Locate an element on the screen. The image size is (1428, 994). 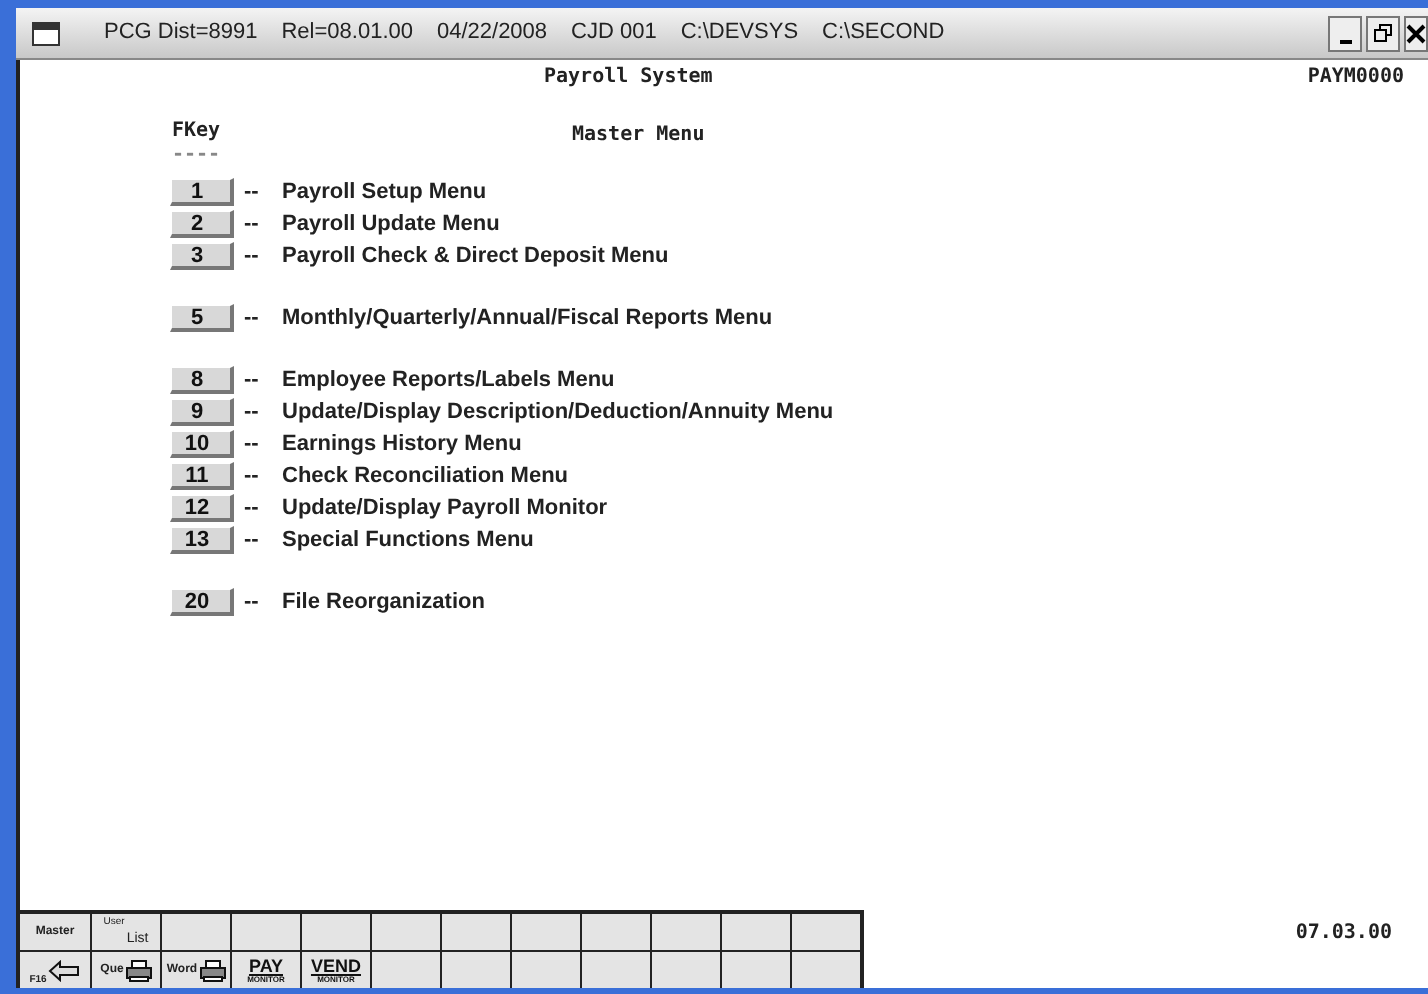
close-button is located at coordinates (1416, 33).